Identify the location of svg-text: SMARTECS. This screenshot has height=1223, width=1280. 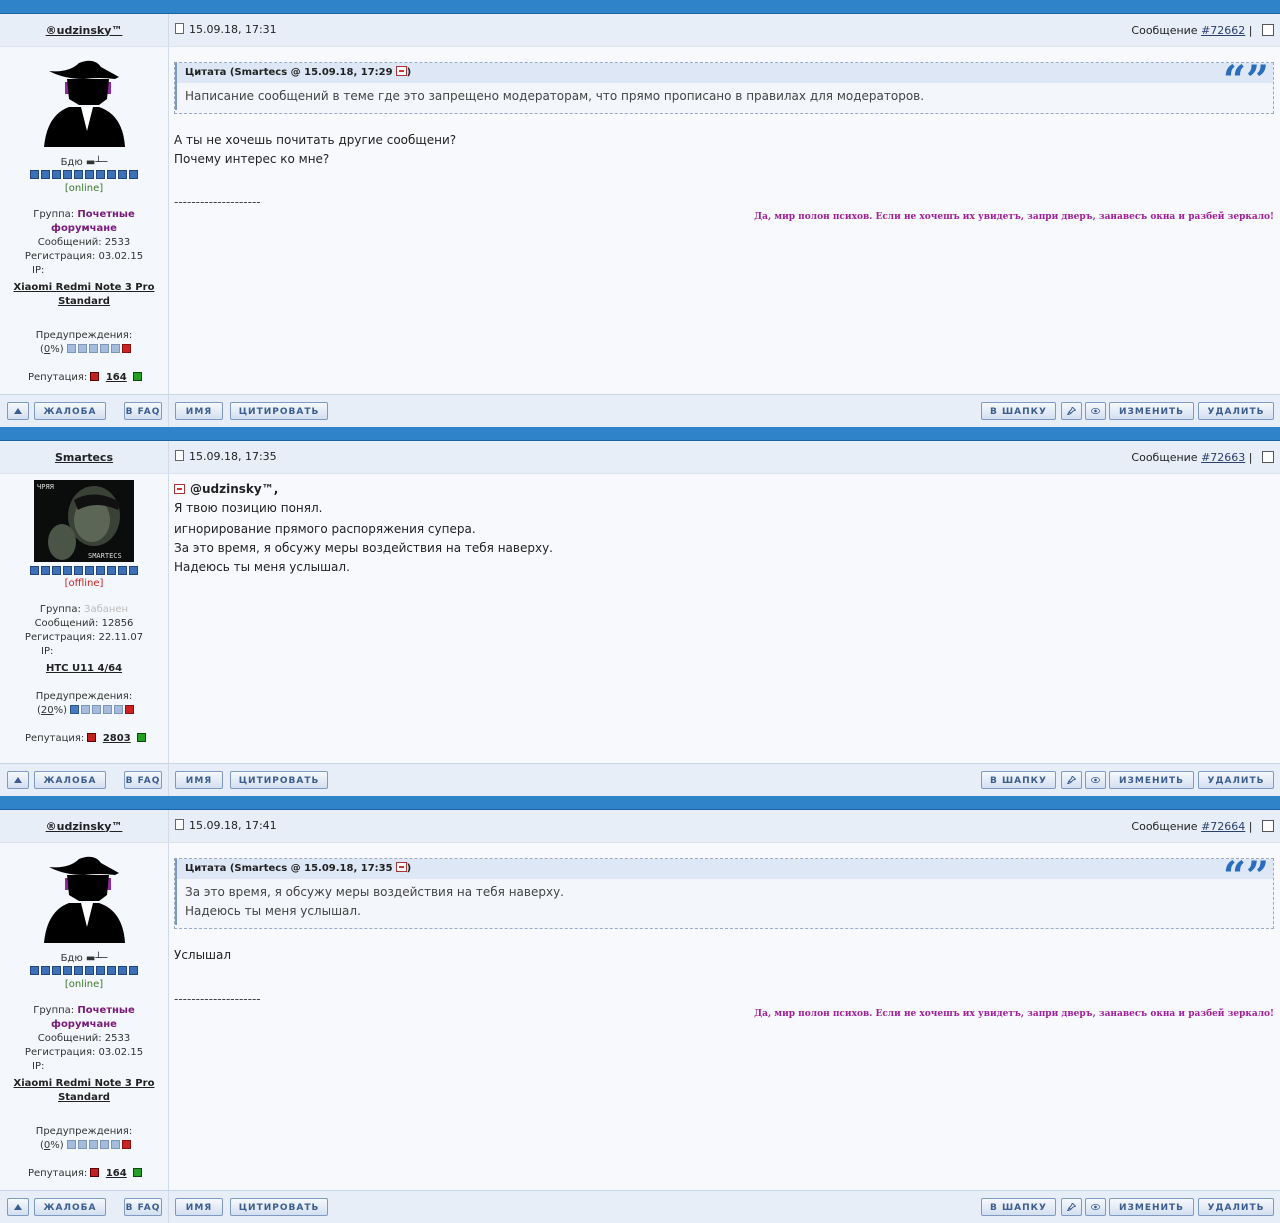
(105, 556).